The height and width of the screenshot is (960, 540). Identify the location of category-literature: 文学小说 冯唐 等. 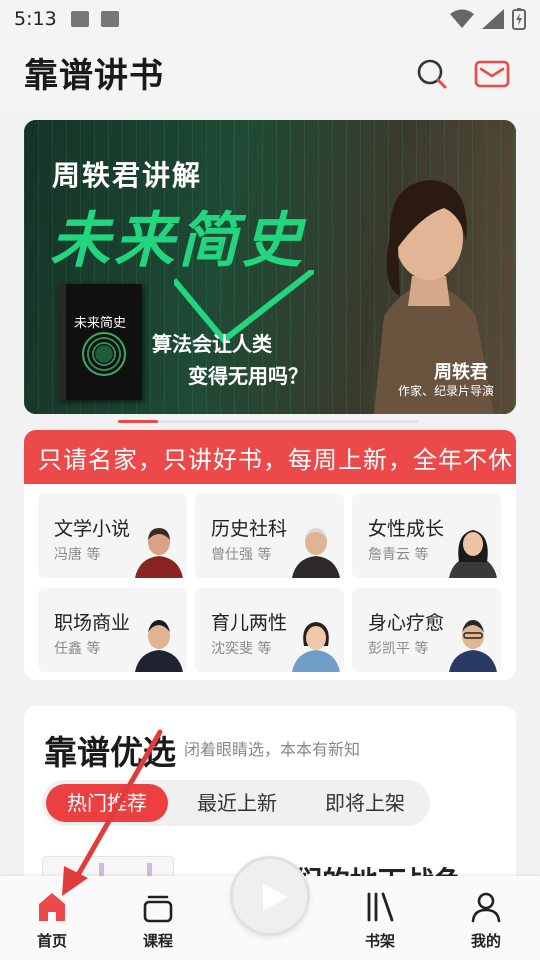
(112, 536).